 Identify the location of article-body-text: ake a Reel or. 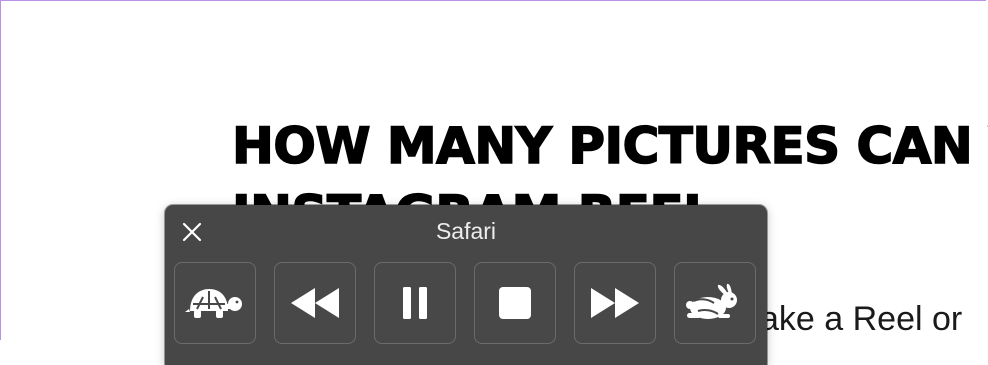
(861, 319).